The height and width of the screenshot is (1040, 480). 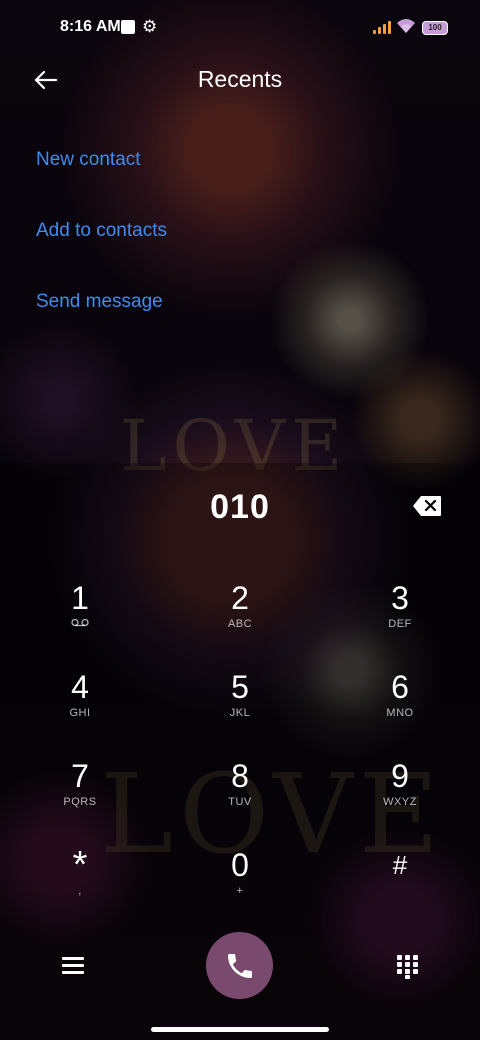 What do you see at coordinates (400, 865) in the screenshot?
I see `key-digit: #` at bounding box center [400, 865].